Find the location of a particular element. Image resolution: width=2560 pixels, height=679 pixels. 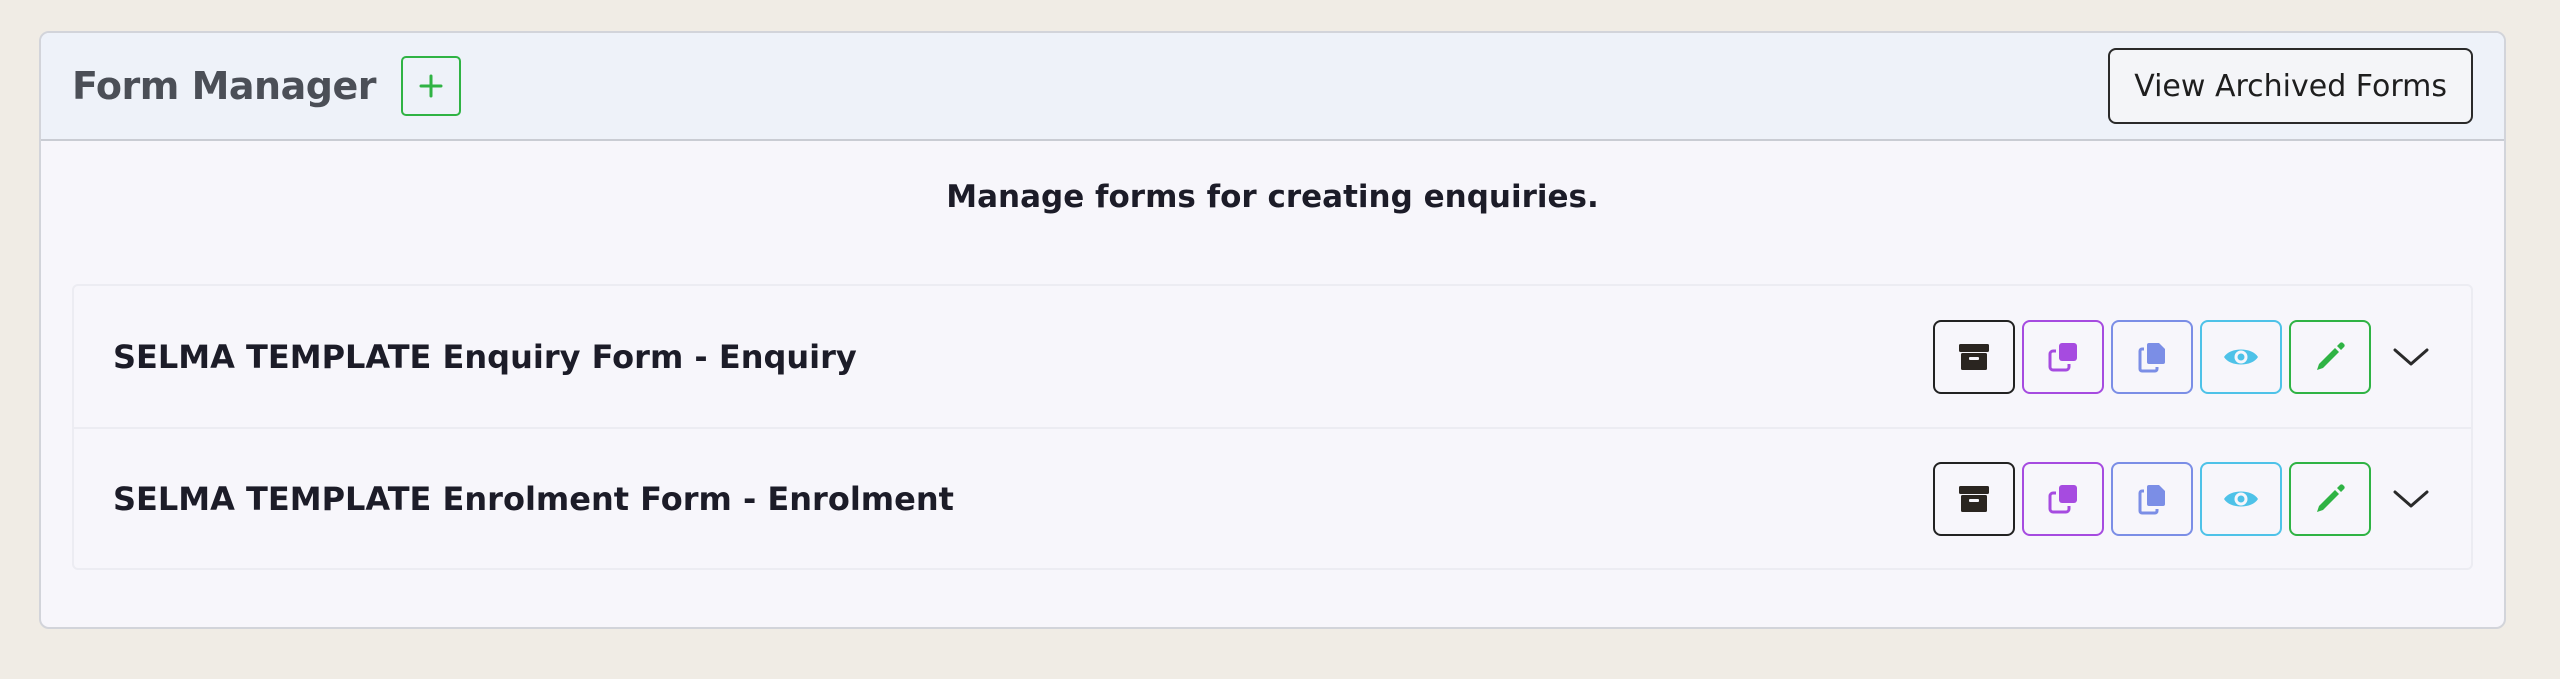

view-archived-forms-button: View Archived Forms is located at coordinates (2290, 86).